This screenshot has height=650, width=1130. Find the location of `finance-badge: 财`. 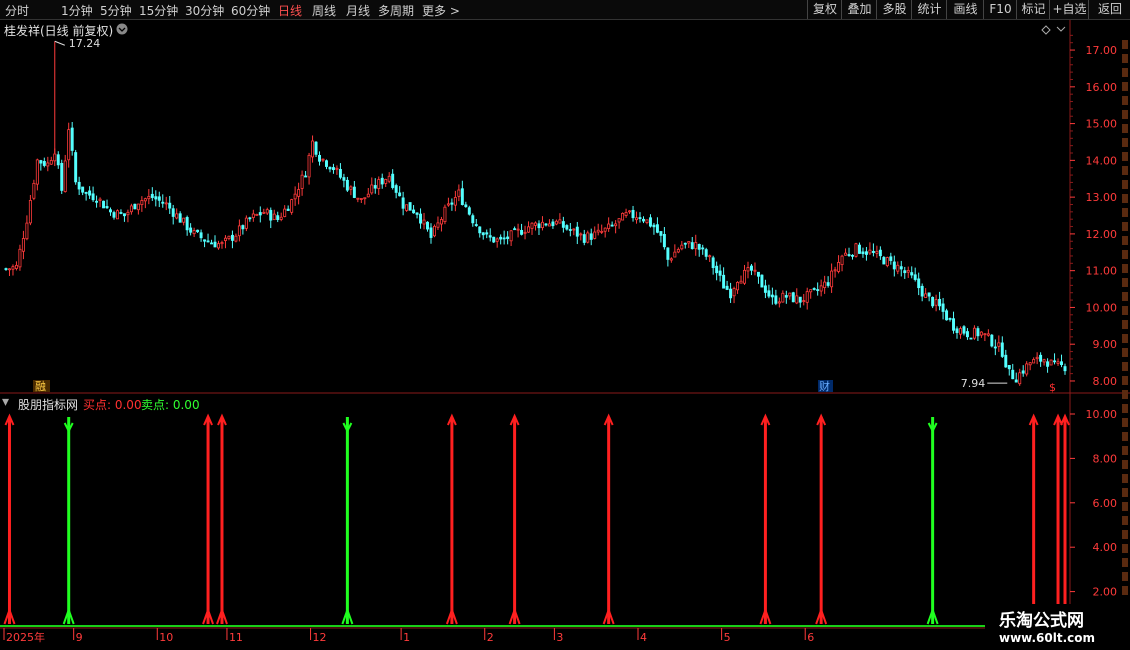

finance-badge: 财 is located at coordinates (824, 386).